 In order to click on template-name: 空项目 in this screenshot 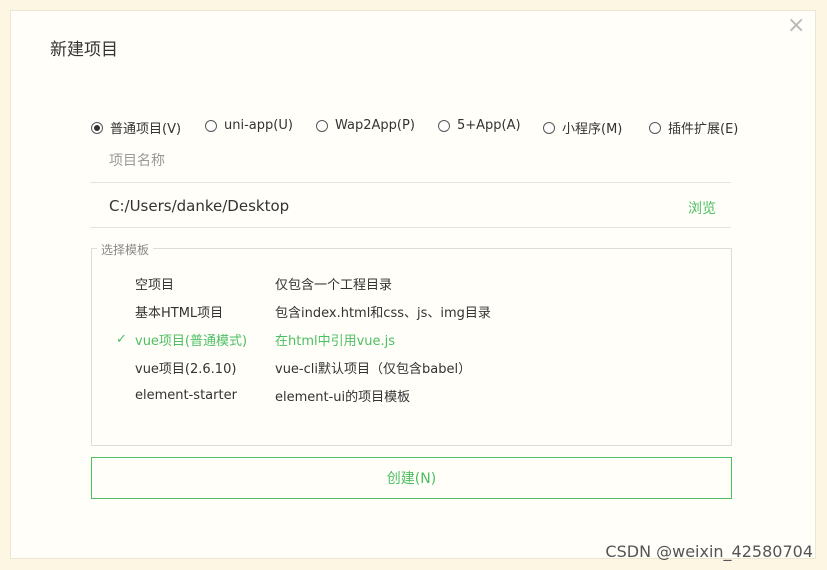, I will do `click(155, 285)`.